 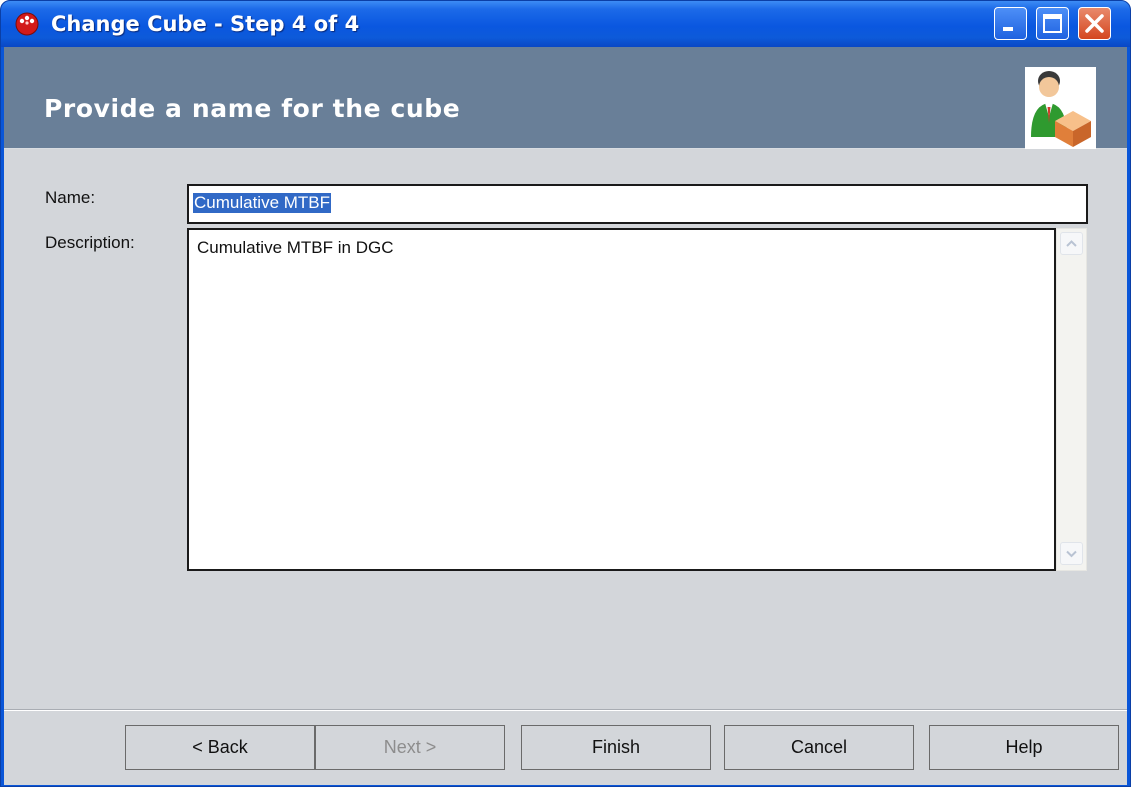 What do you see at coordinates (410, 747) in the screenshot?
I see `next-button: Next >` at bounding box center [410, 747].